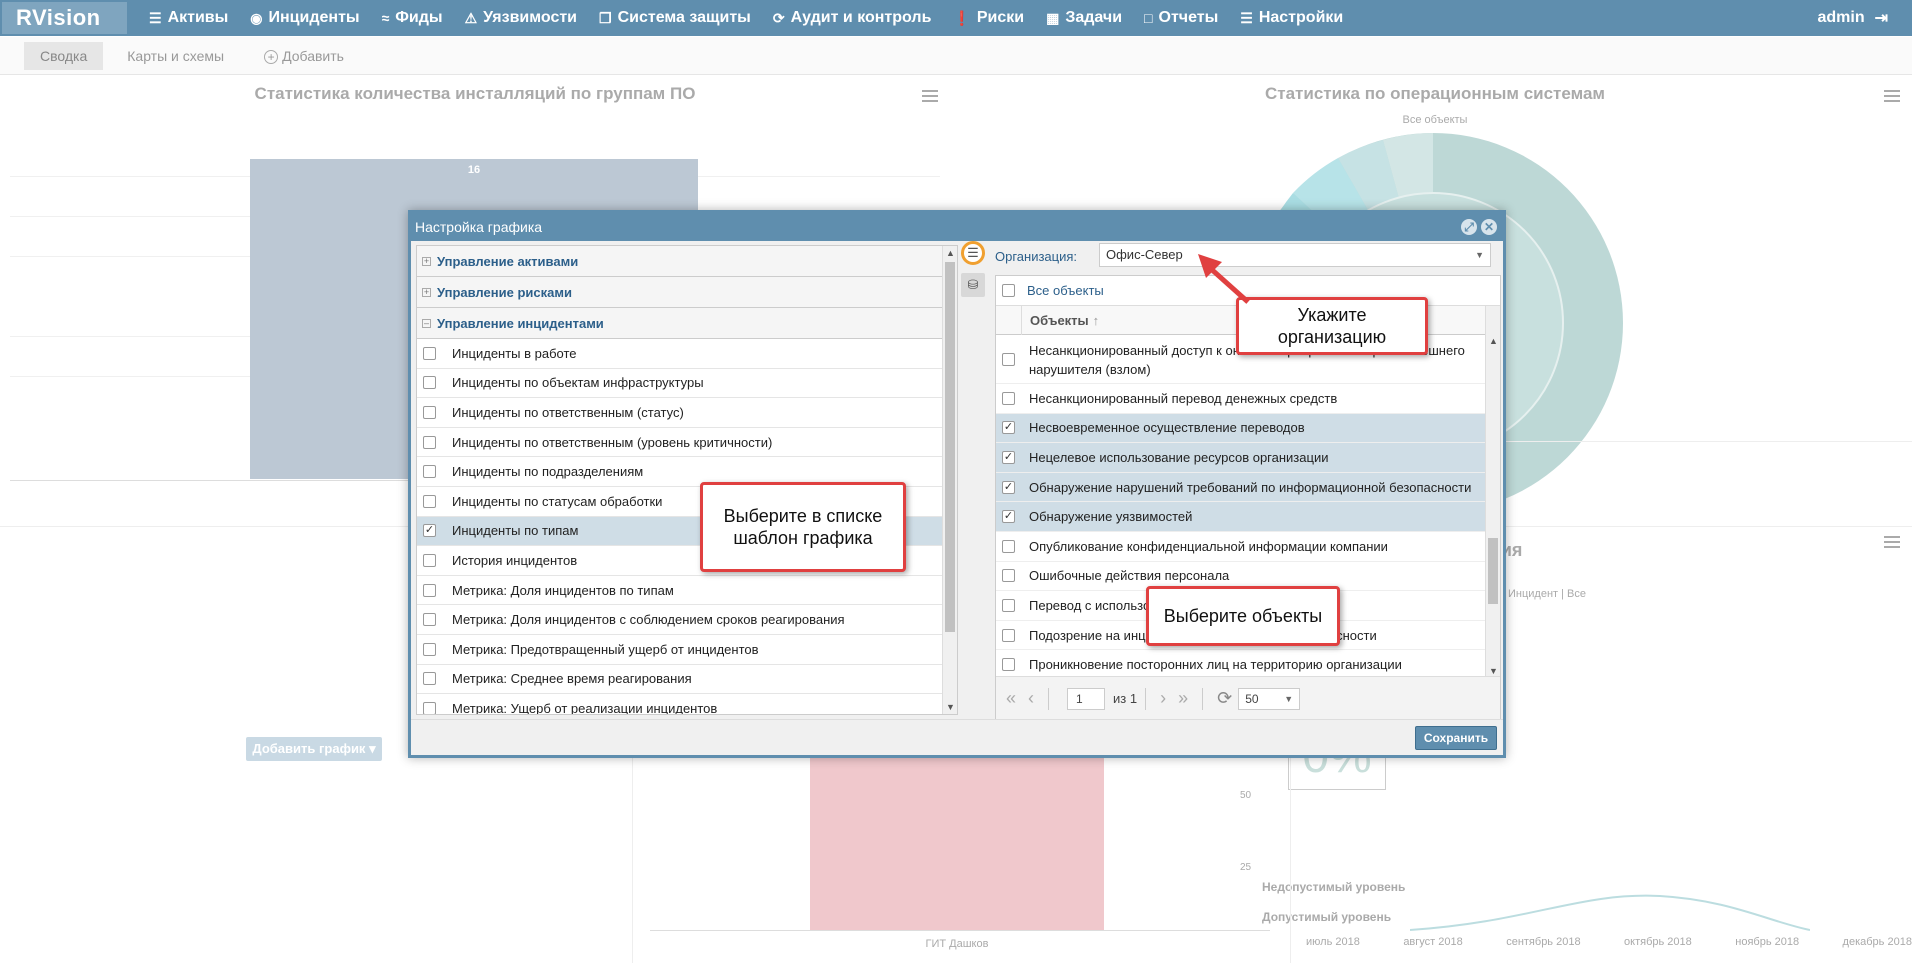 This screenshot has width=1912, height=963. I want to click on arrow-icon, so click(1224, 279).